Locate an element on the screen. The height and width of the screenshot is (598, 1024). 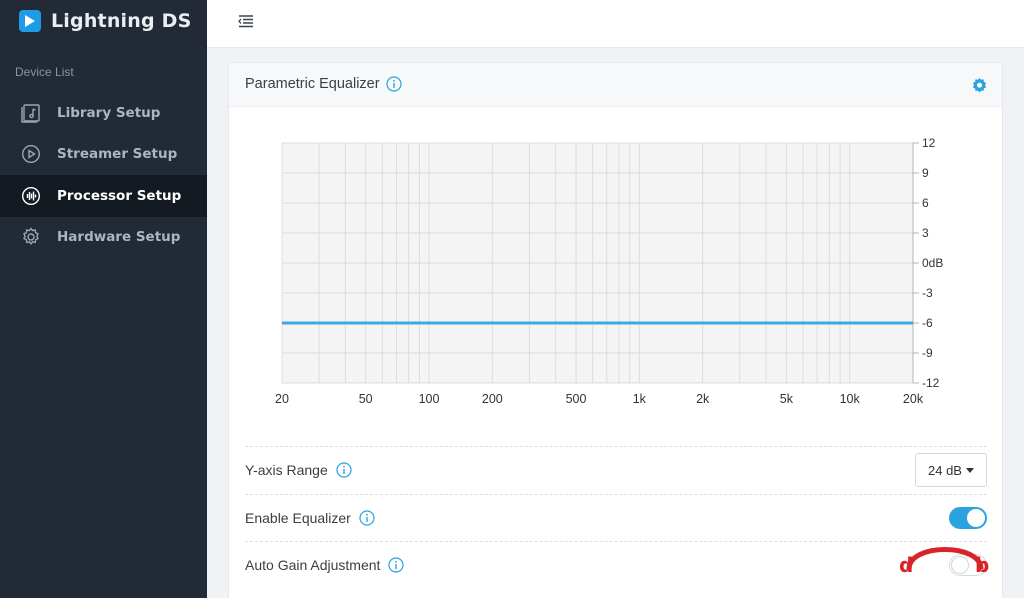
gear-icon is located at coordinates (30, 237).